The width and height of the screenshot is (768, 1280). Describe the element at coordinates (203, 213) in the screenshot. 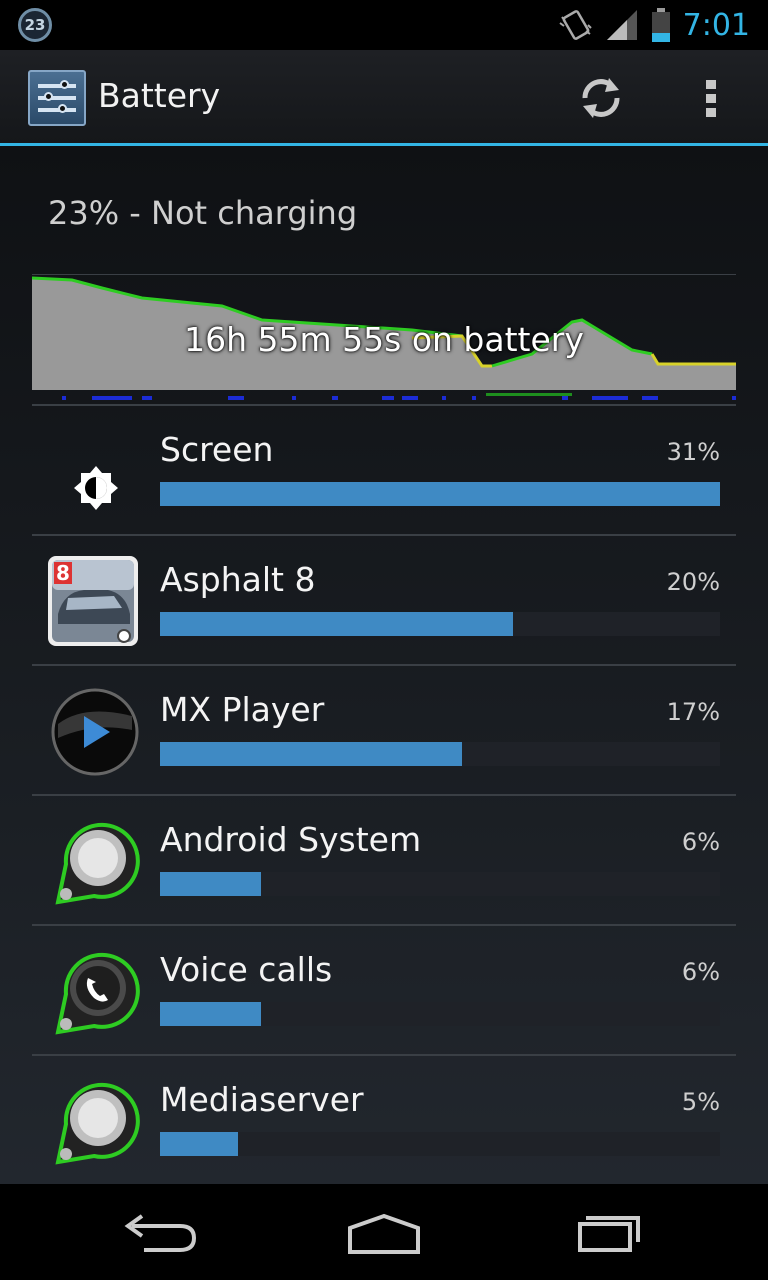

I see `battery-status: 23% - Not charging` at that location.